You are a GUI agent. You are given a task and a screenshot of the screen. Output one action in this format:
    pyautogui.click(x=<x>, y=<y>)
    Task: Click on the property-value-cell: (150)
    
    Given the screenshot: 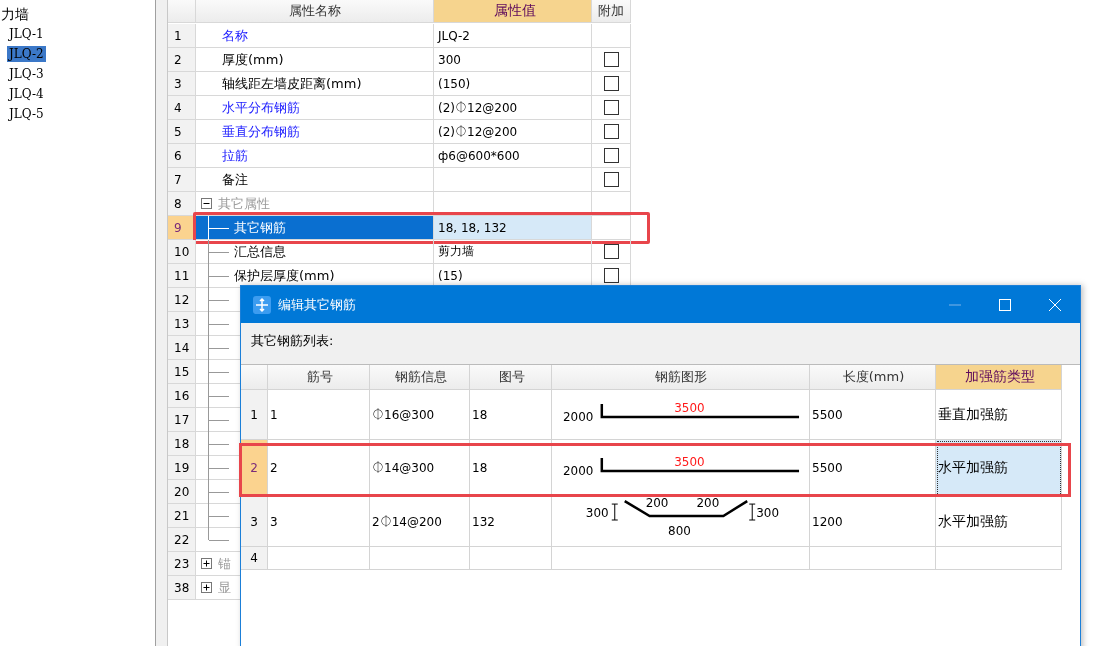 What is the action you would take?
    pyautogui.click(x=513, y=84)
    